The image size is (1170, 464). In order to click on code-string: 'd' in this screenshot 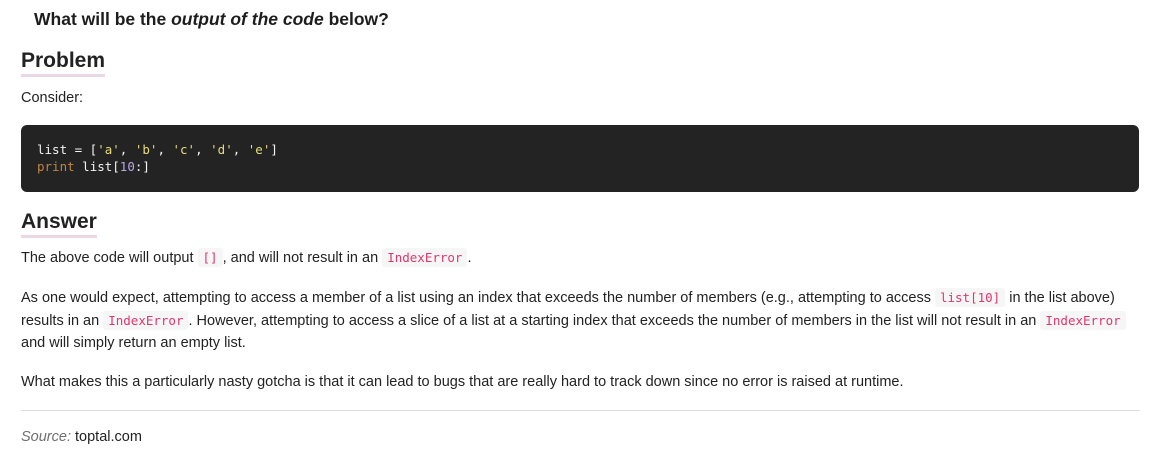, I will do `click(221, 149)`.